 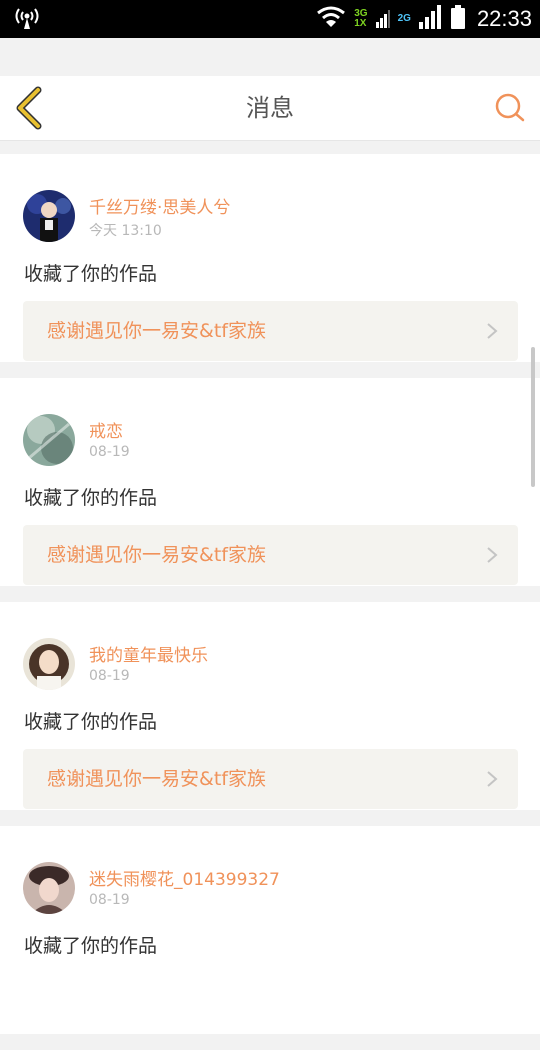 I want to click on search-button, so click(x=510, y=108).